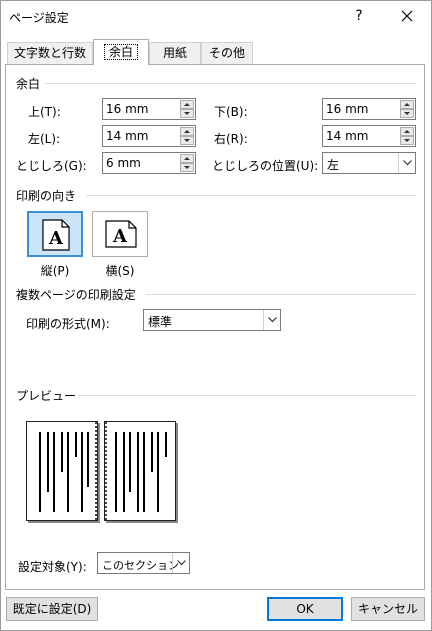 This screenshot has height=631, width=432. Describe the element at coordinates (175, 53) in the screenshot. I see `tab-paper: 用紙` at that location.